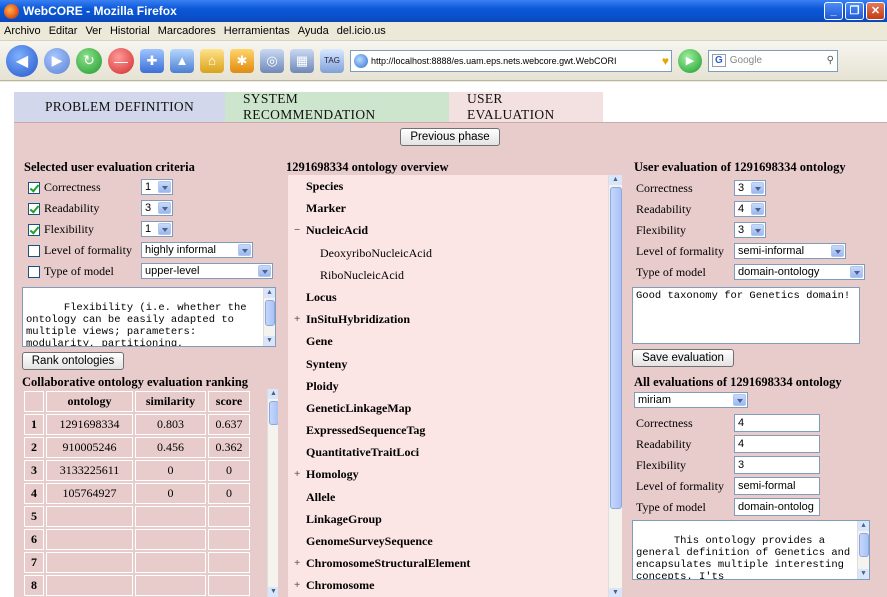 The width and height of the screenshot is (887, 597). I want to click on level-of-formality-select: highly informal, so click(197, 250).